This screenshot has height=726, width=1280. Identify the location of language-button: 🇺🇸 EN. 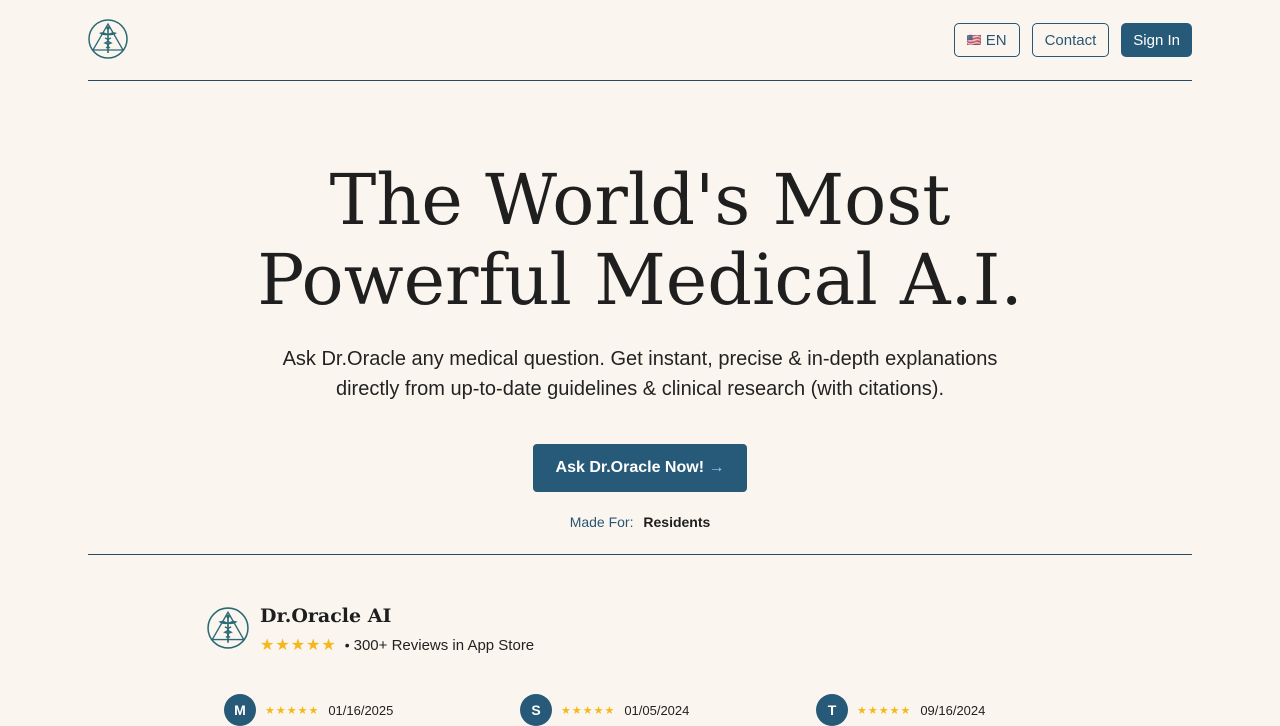
(986, 40).